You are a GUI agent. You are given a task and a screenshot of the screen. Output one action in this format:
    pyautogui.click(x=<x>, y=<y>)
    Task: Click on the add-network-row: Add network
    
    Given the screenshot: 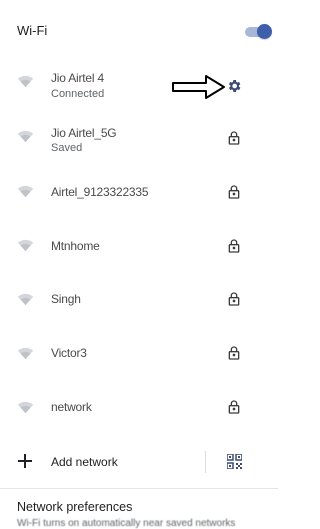 What is the action you would take?
    pyautogui.click(x=139, y=462)
    